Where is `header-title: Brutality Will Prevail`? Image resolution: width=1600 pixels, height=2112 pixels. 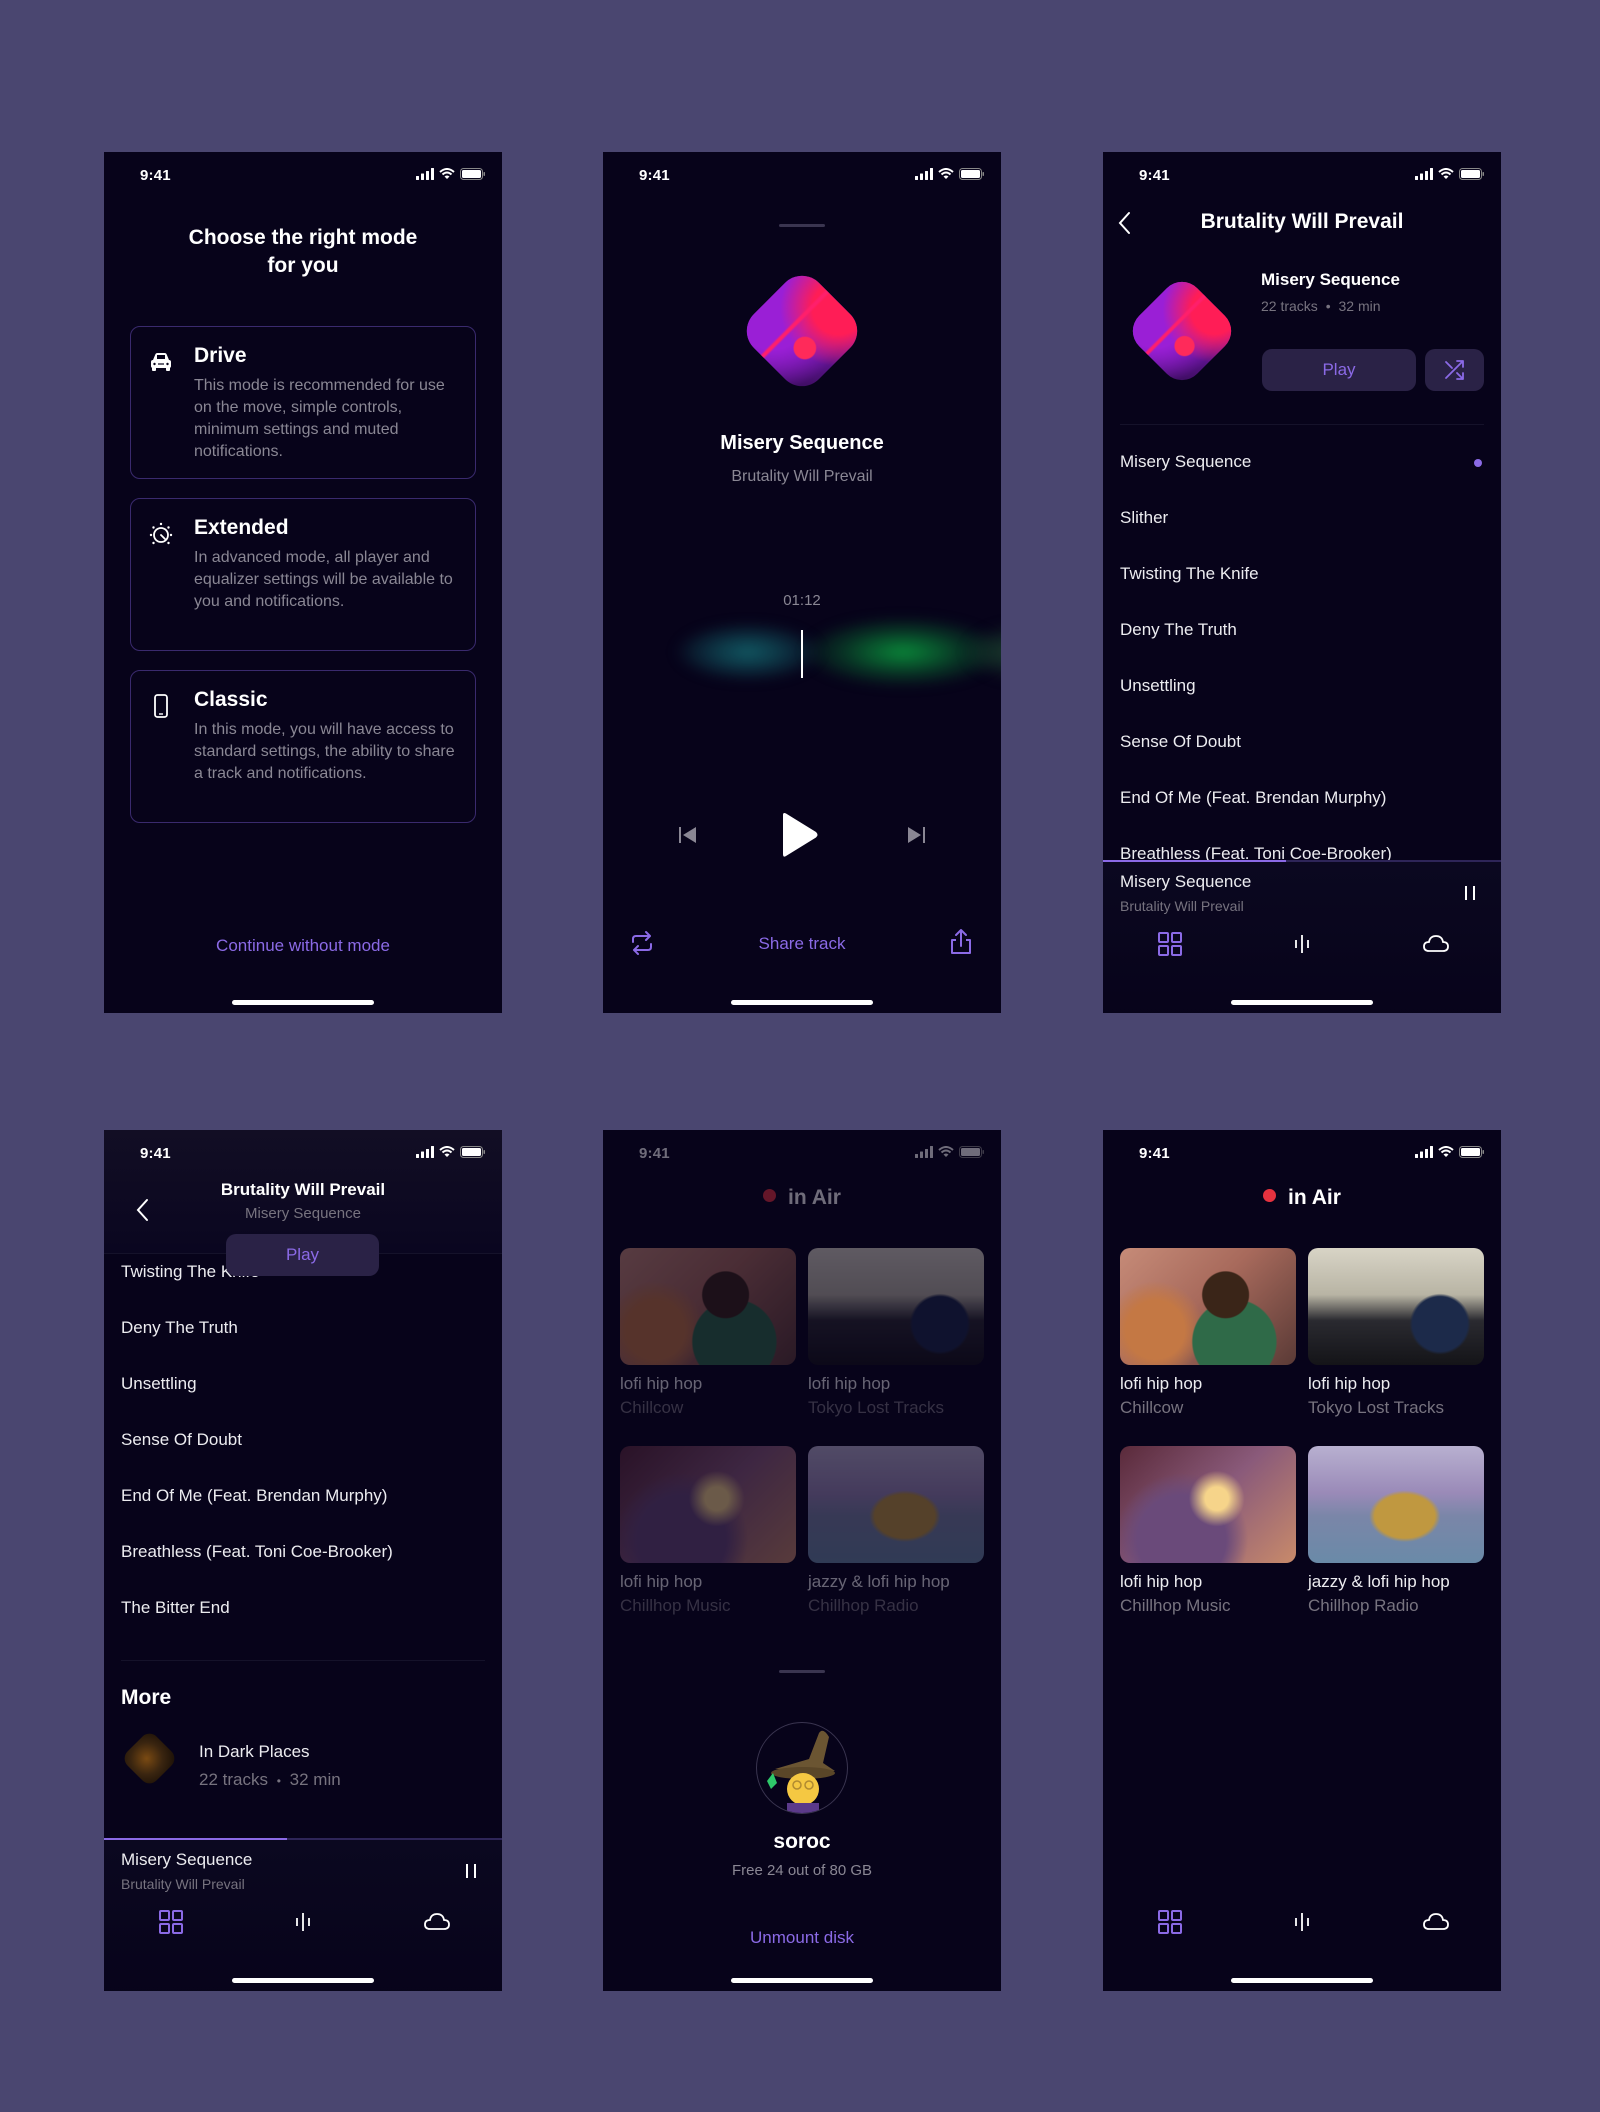 header-title: Brutality Will Prevail is located at coordinates (1302, 221).